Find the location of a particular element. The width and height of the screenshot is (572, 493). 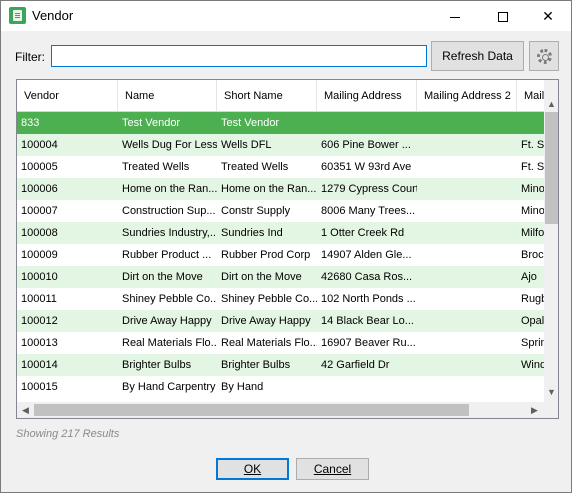

cell-name: Treated Wells is located at coordinates (156, 167).